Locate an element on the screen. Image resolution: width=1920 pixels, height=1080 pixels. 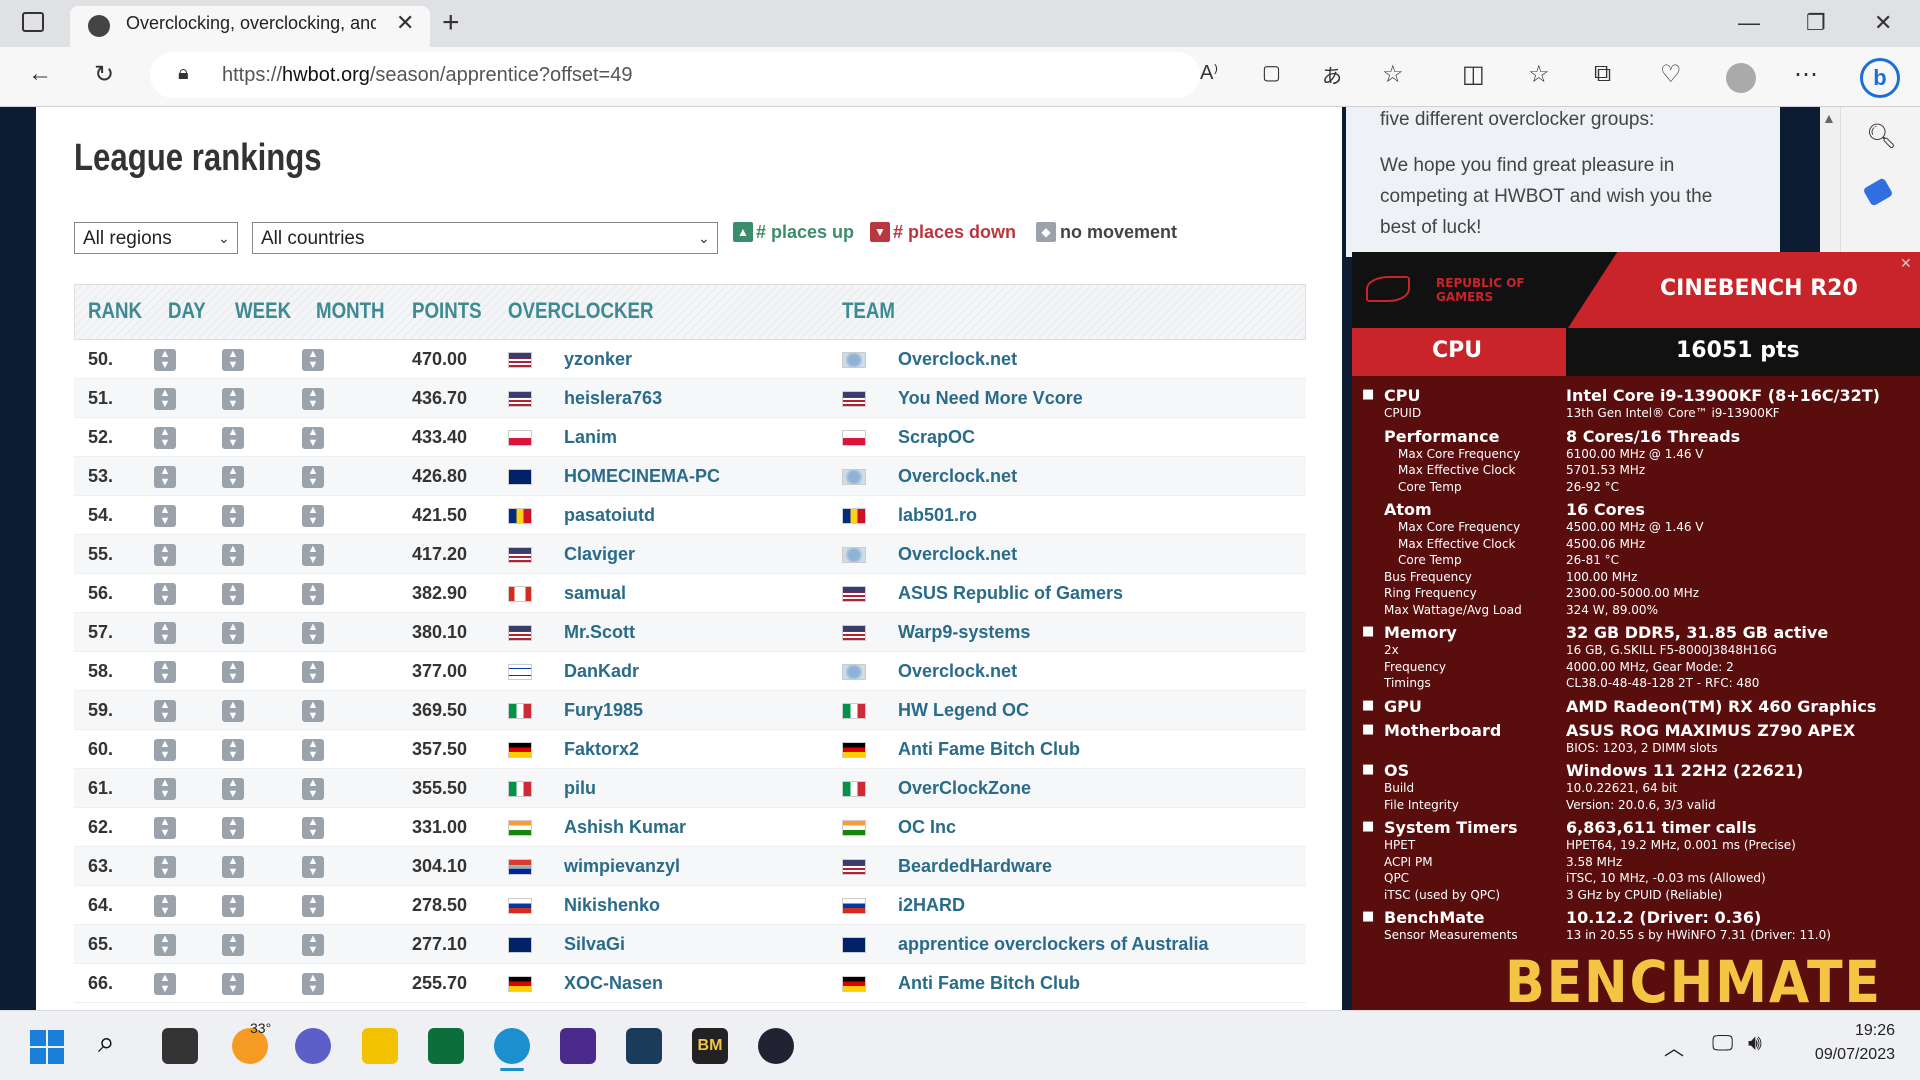
team-link: BeardedHardware is located at coordinates (975, 866).